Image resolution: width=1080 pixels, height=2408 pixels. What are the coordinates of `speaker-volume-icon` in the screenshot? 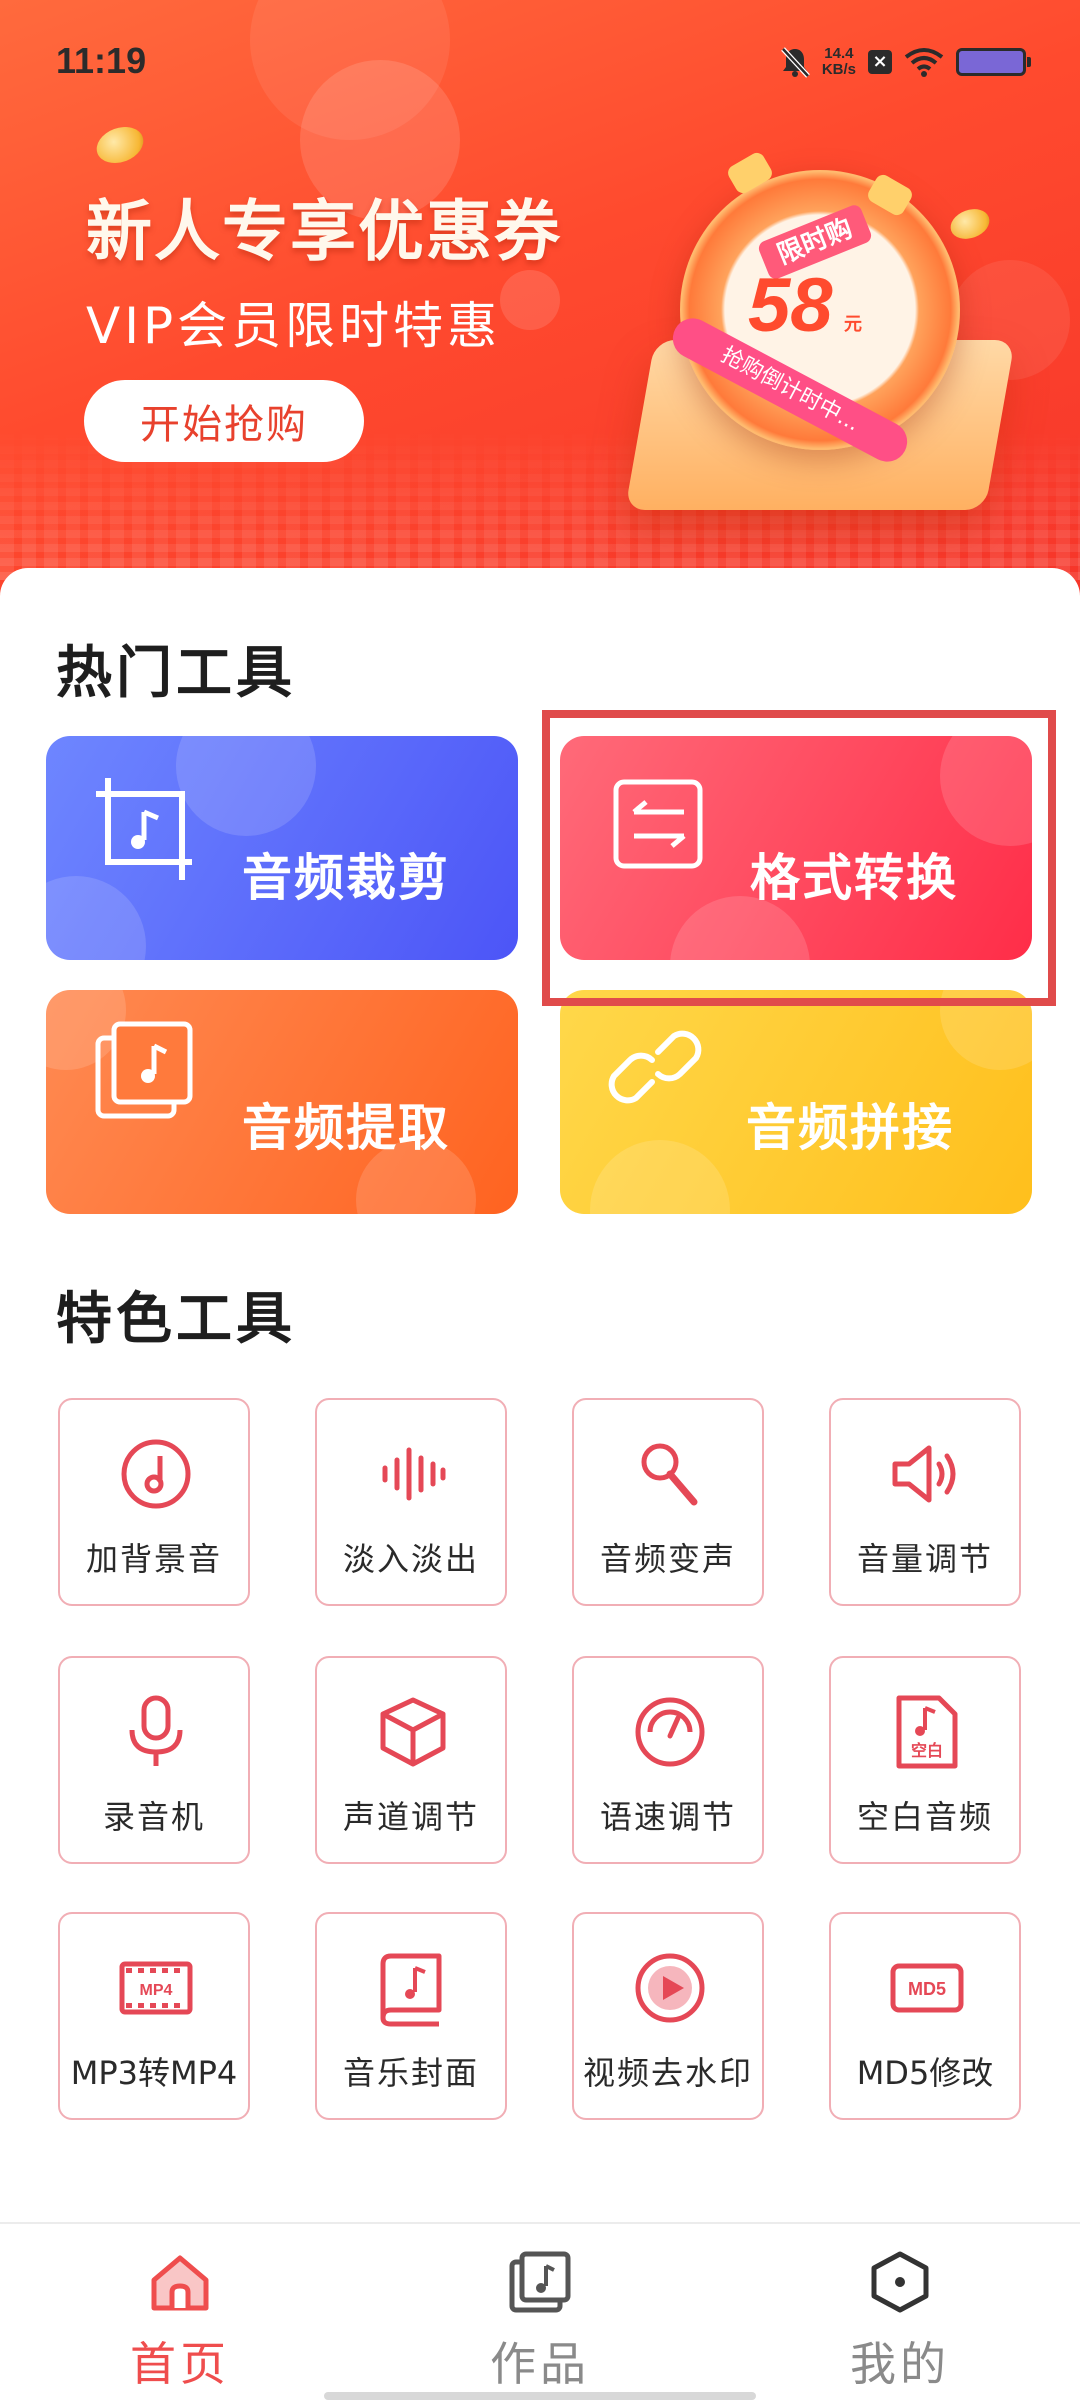 It's located at (924, 1474).